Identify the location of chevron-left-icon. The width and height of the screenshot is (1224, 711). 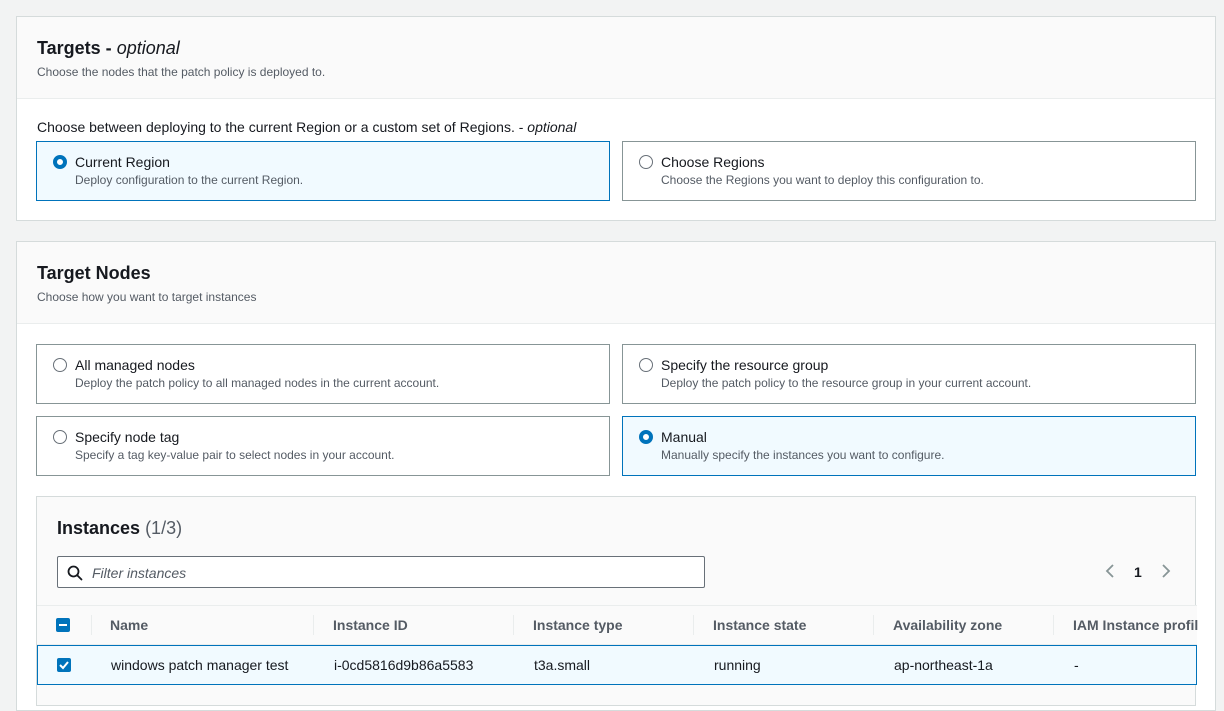
(1110, 571).